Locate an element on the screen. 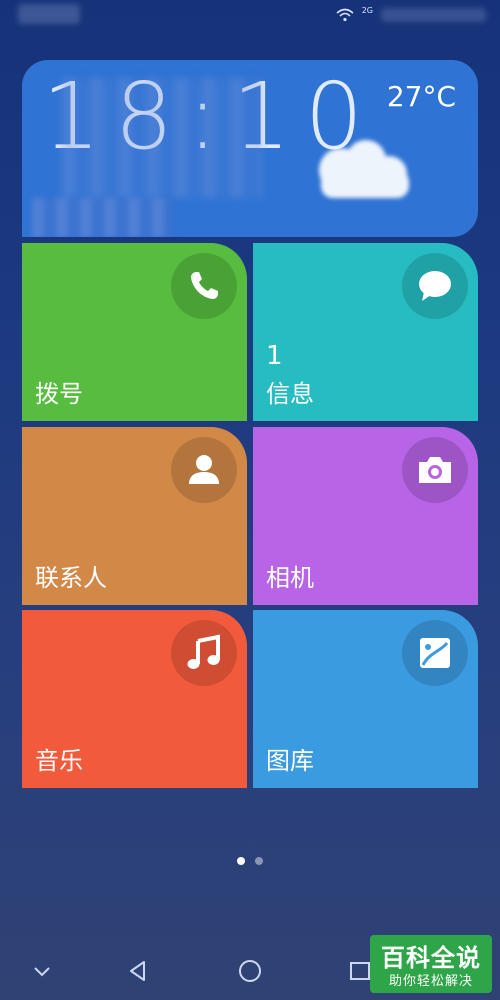 This screenshot has height=1000, width=500. watermark-subtitle: 助你轻松解决 is located at coordinates (430, 981).